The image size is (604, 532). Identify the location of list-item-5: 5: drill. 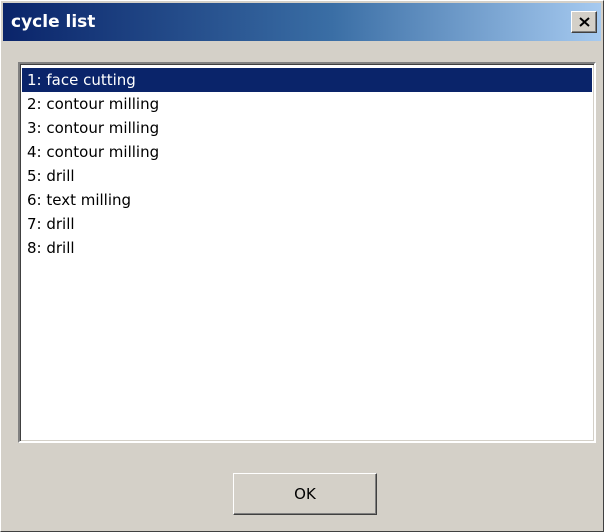
(307, 176).